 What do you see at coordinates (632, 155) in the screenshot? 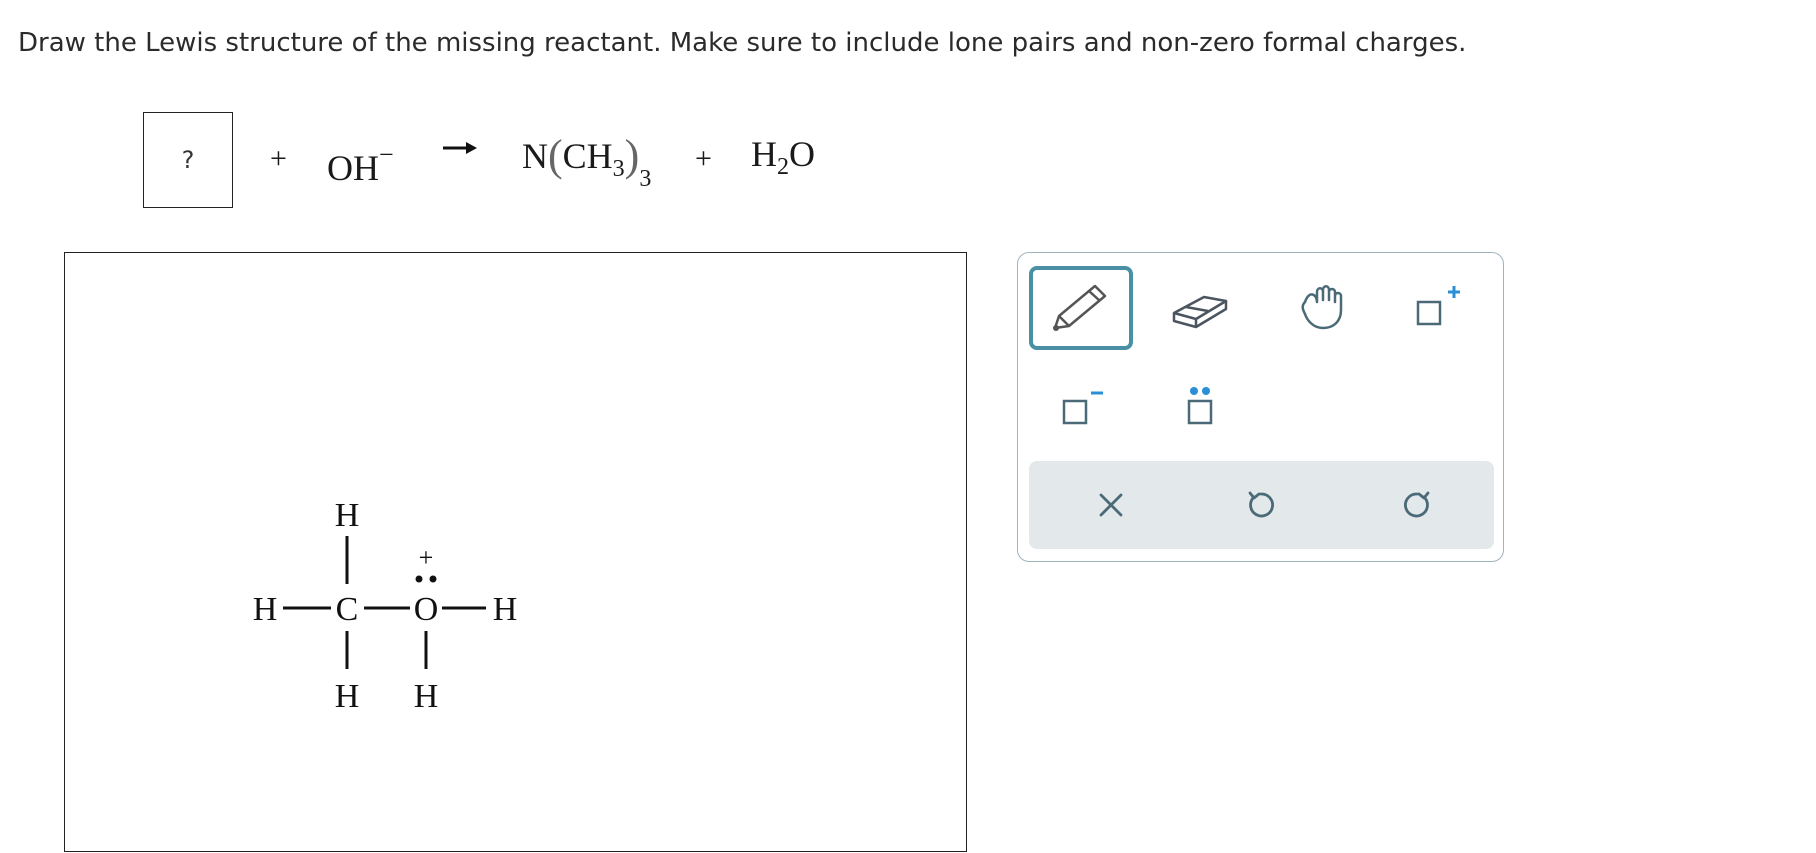
I see `close-paren: )` at bounding box center [632, 155].